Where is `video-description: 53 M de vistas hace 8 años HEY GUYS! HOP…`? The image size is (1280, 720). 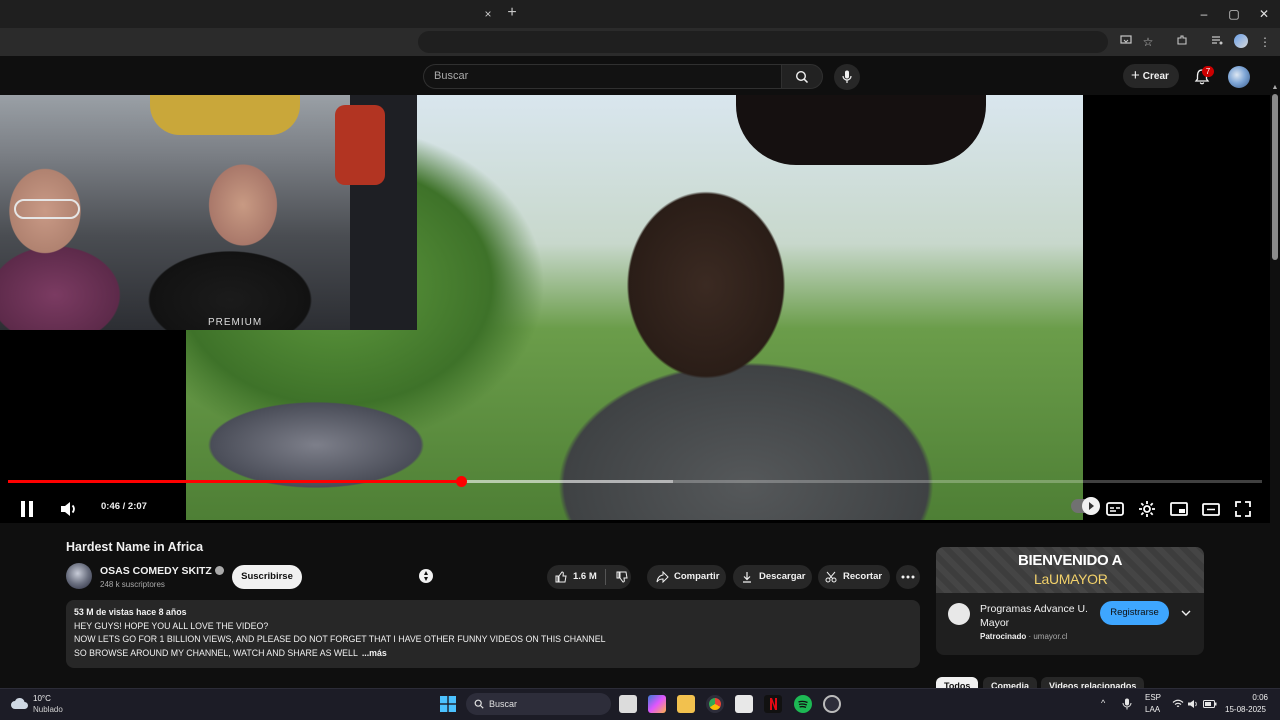
video-description: 53 M de vistas hace 8 años HEY GUYS! HOP… is located at coordinates (493, 634).